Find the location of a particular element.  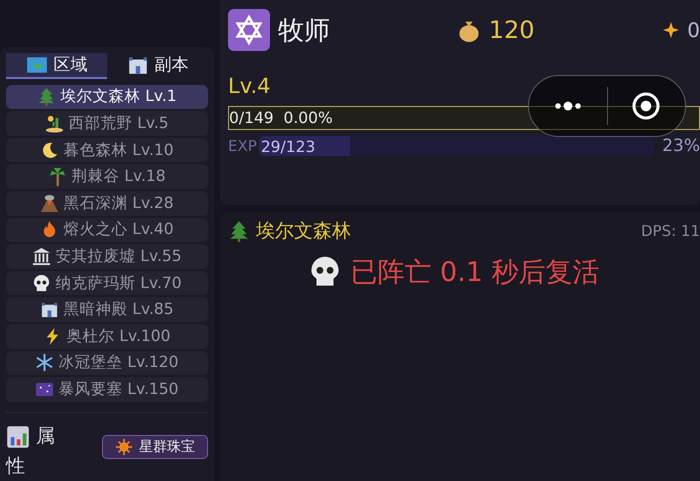

more-icon is located at coordinates (568, 106).